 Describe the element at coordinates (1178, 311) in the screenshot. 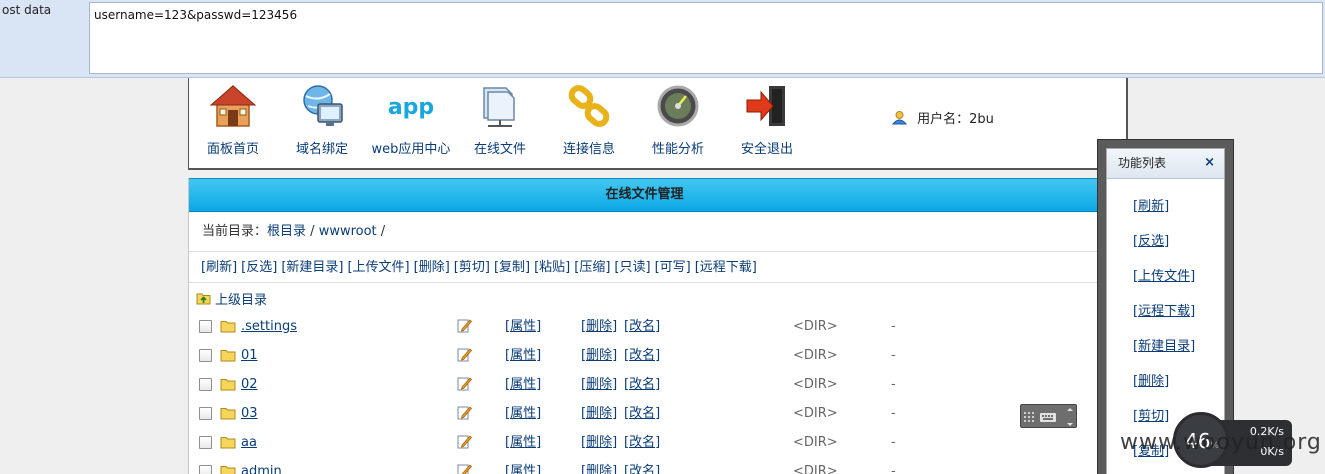

I see `fn-item-remote-download: [远程下载]` at that location.